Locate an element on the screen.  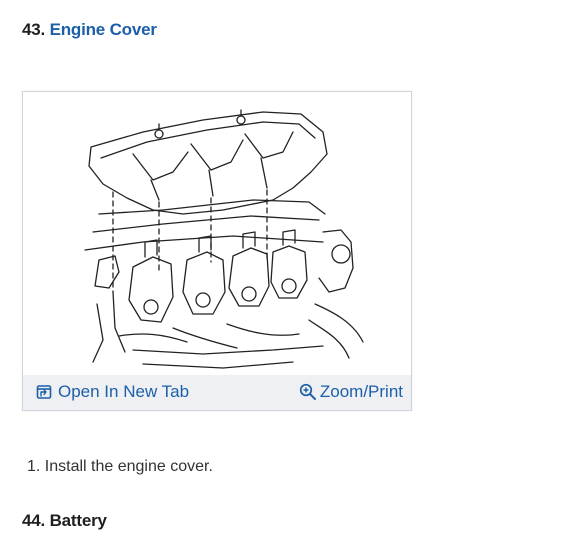
instruction-item: 1. Install the engine cover. is located at coordinates (120, 467).